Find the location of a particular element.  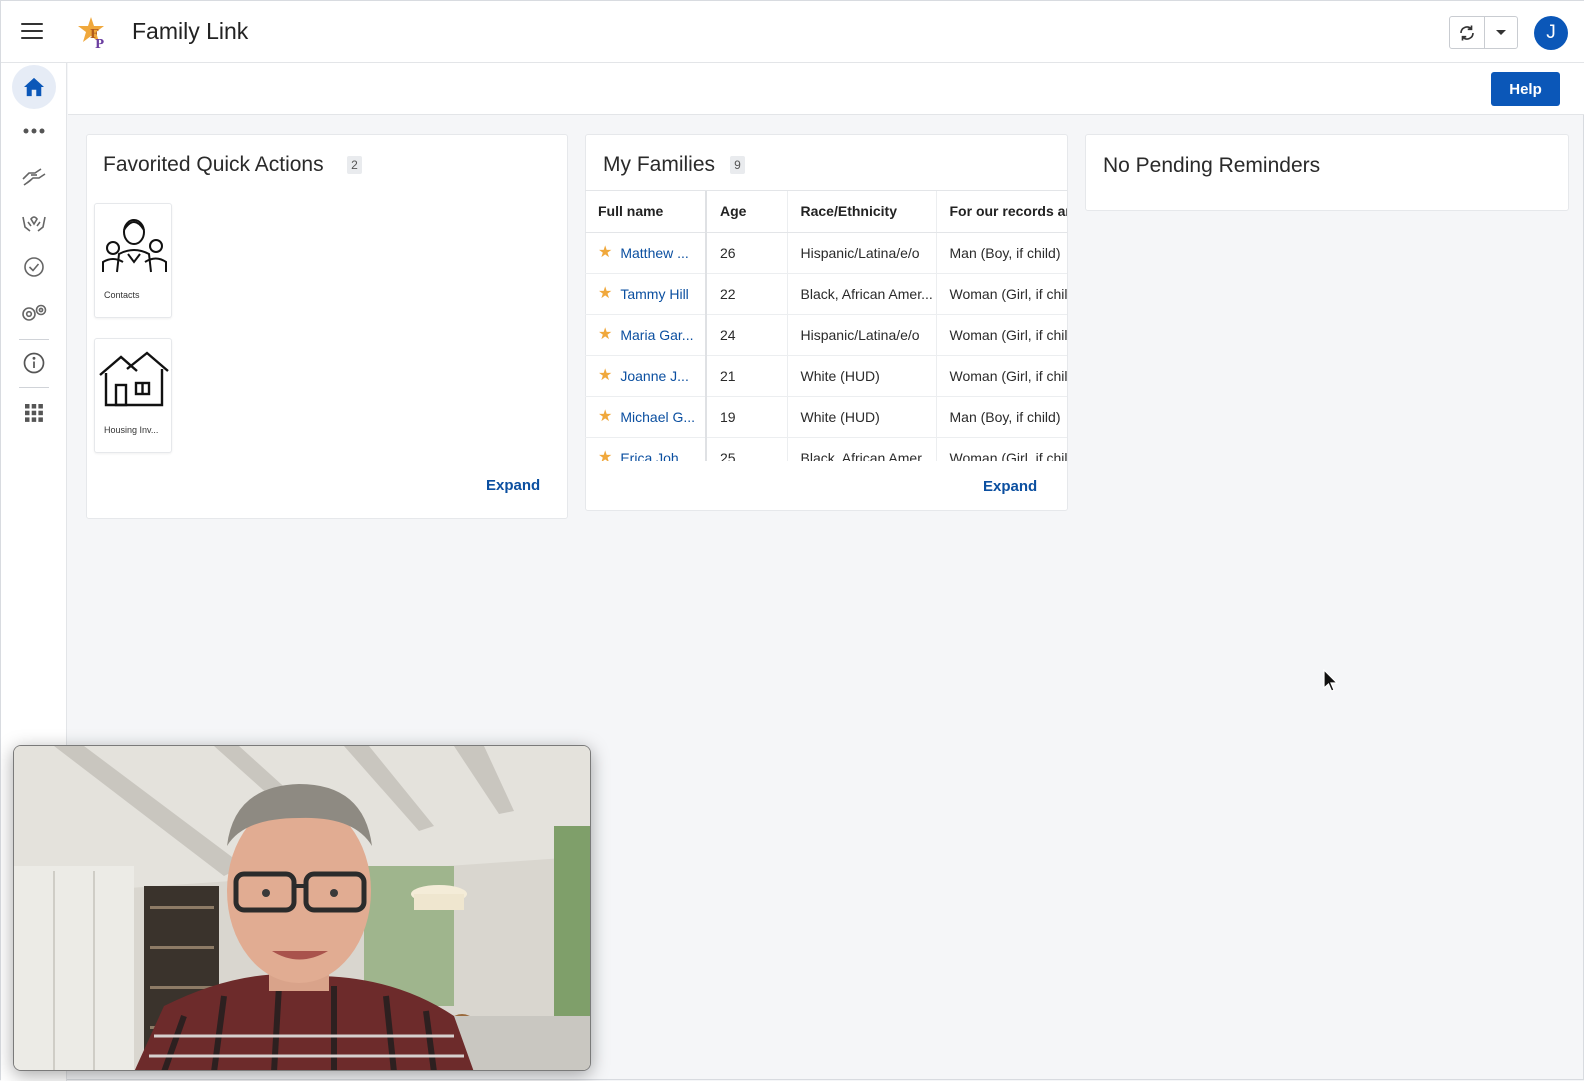

column-header-gender: For our records and is located at coordinates (1001, 212).